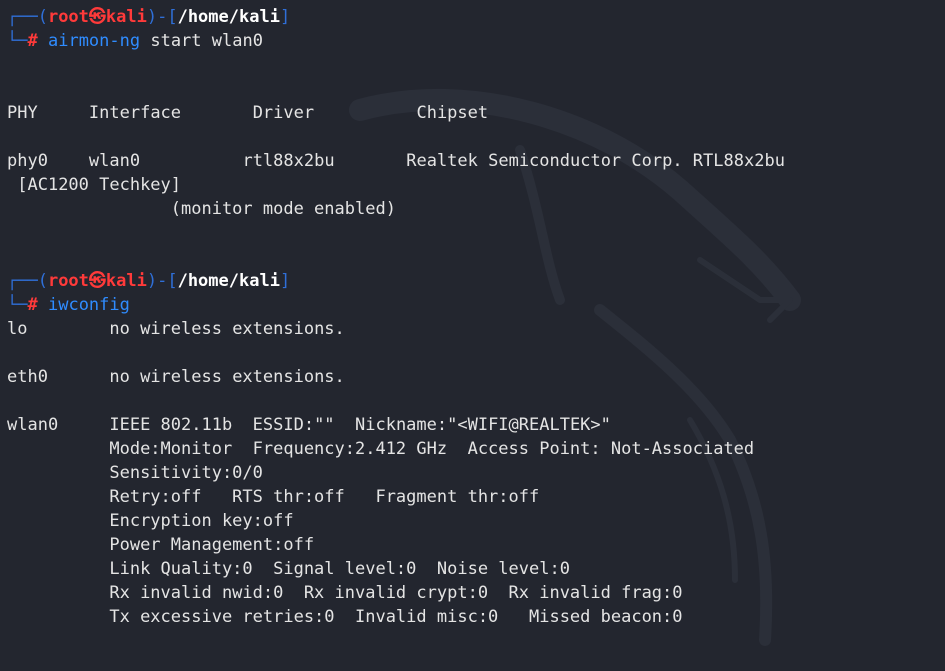  Describe the element at coordinates (595, 161) in the screenshot. I see `cell-chipset: Realtek Semiconductor Corp. RTL88x2bu` at that location.